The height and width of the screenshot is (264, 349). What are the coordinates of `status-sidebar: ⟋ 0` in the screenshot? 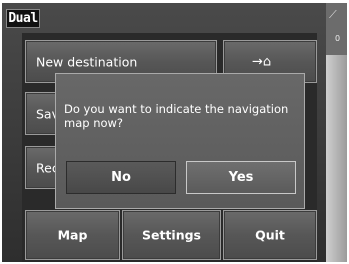 It's located at (336, 132).